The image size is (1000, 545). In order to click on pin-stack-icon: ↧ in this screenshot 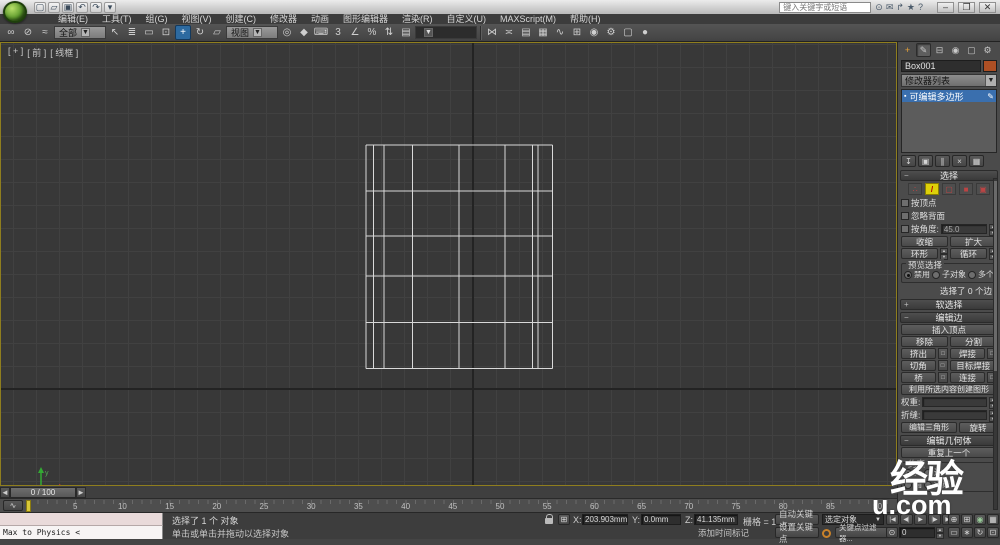, I will do `click(908, 161)`.